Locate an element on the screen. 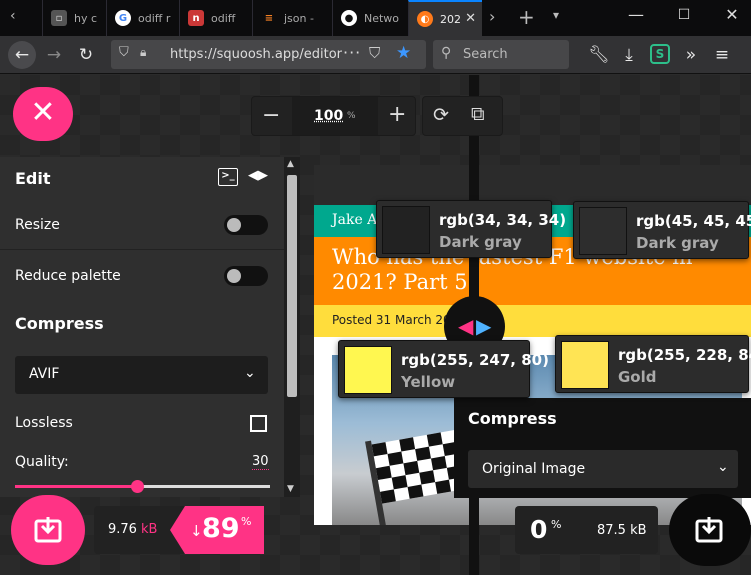 Image resolution: width=751 pixels, height=575 pixels. panel-scrollbar: ▲ ▼ is located at coordinates (292, 327).